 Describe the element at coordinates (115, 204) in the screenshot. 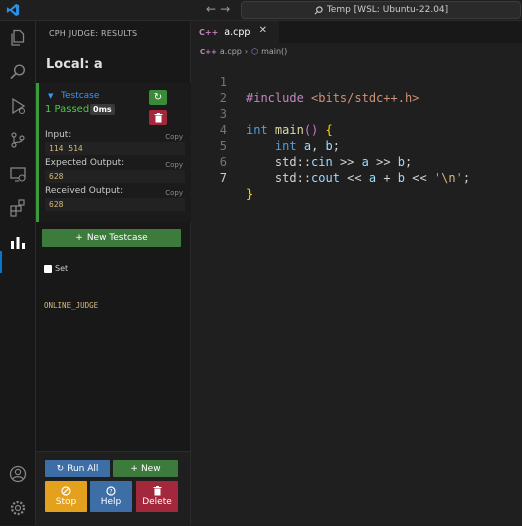

I see `received-output-value: 628` at that location.